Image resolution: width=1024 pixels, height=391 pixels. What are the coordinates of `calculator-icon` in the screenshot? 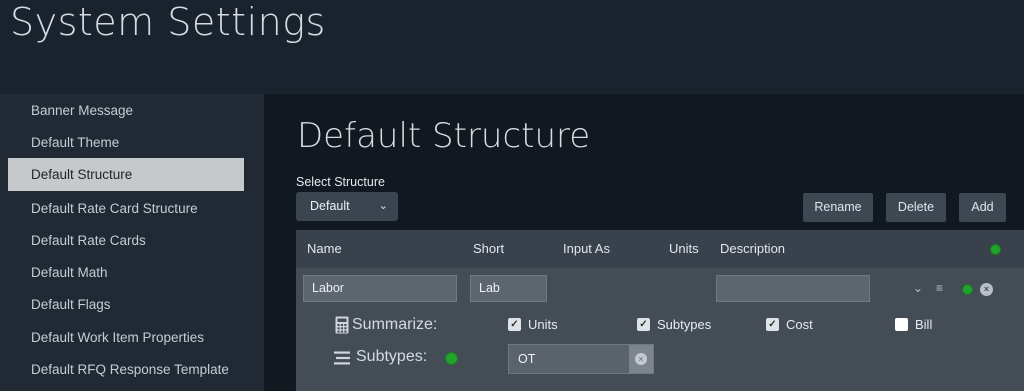 It's located at (342, 325).